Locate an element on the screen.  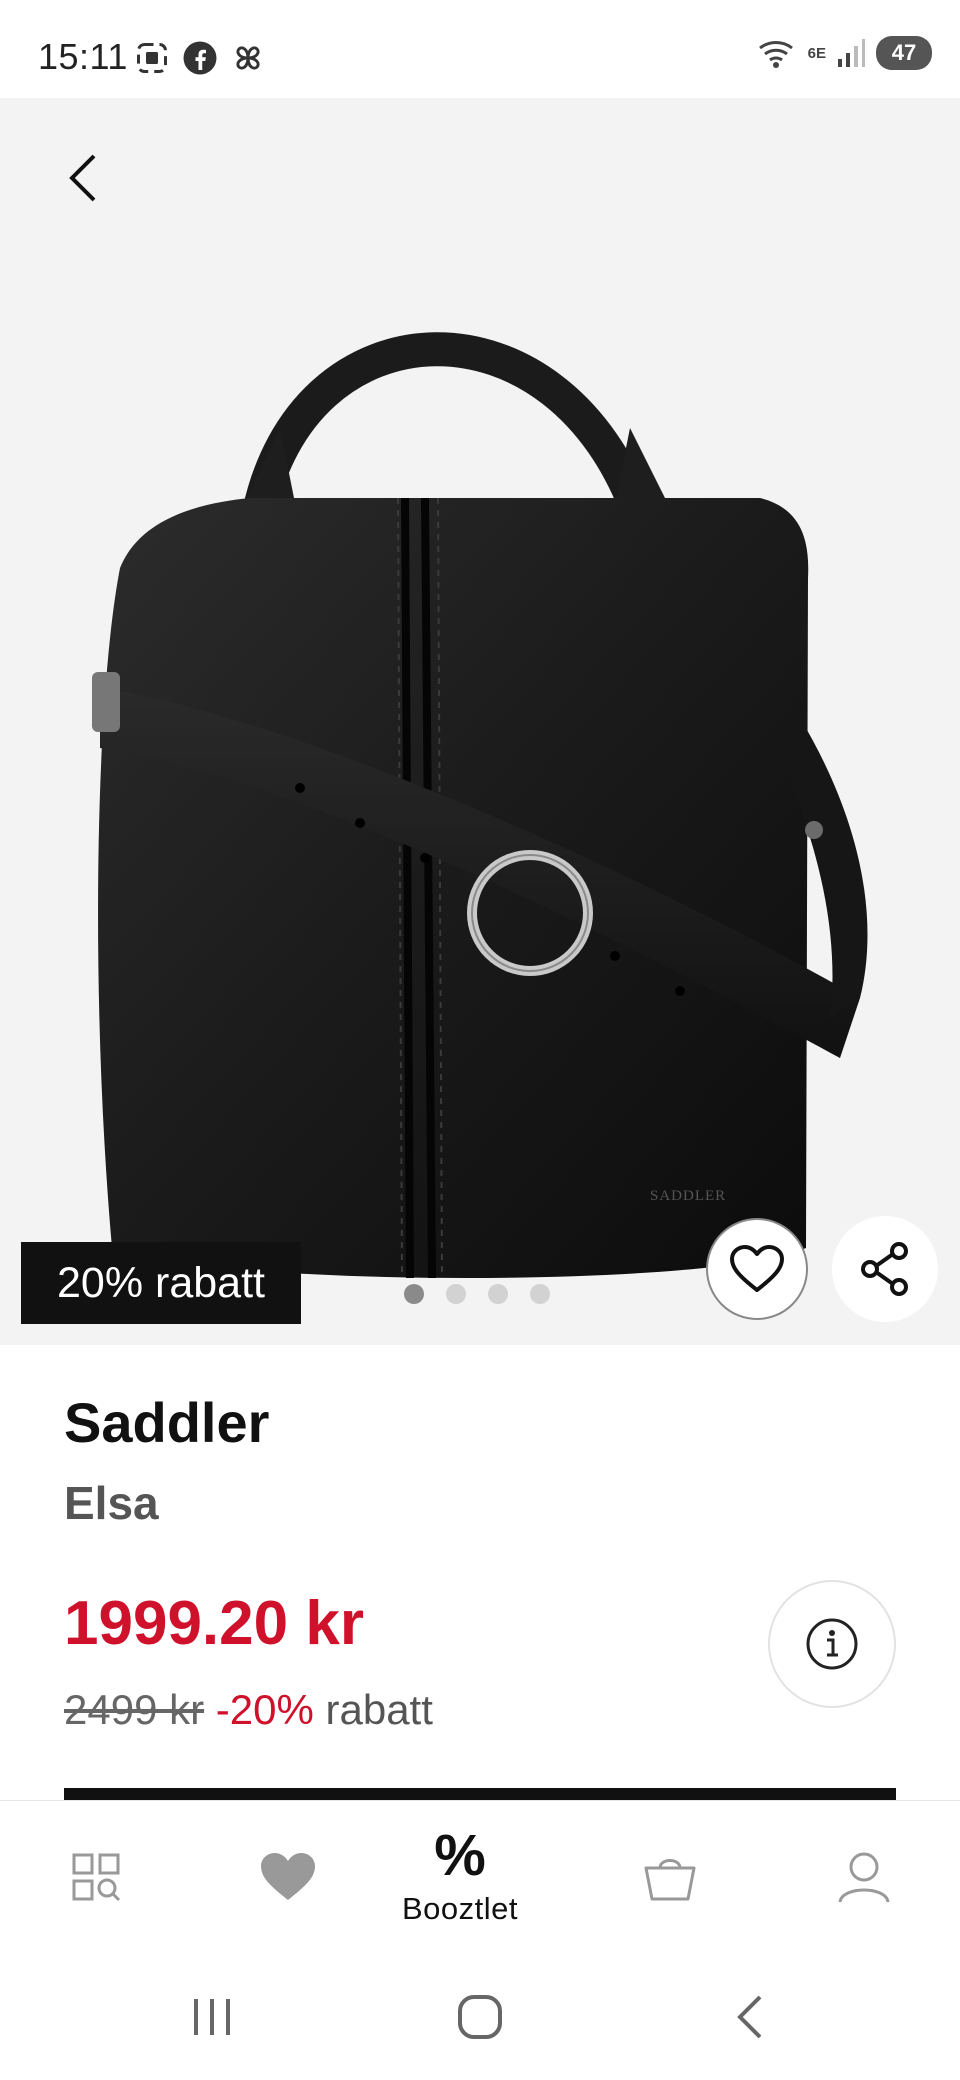
bag-logo-text: SADDLER is located at coordinates (688, 1196).